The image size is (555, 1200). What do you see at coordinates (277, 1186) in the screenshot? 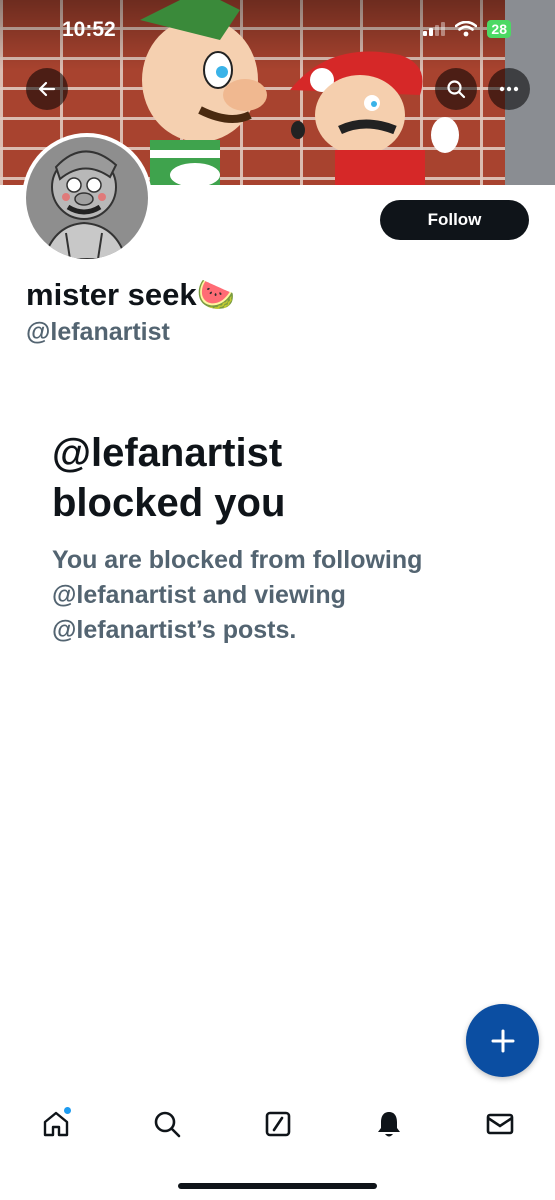
I see `home-indicator` at bounding box center [277, 1186].